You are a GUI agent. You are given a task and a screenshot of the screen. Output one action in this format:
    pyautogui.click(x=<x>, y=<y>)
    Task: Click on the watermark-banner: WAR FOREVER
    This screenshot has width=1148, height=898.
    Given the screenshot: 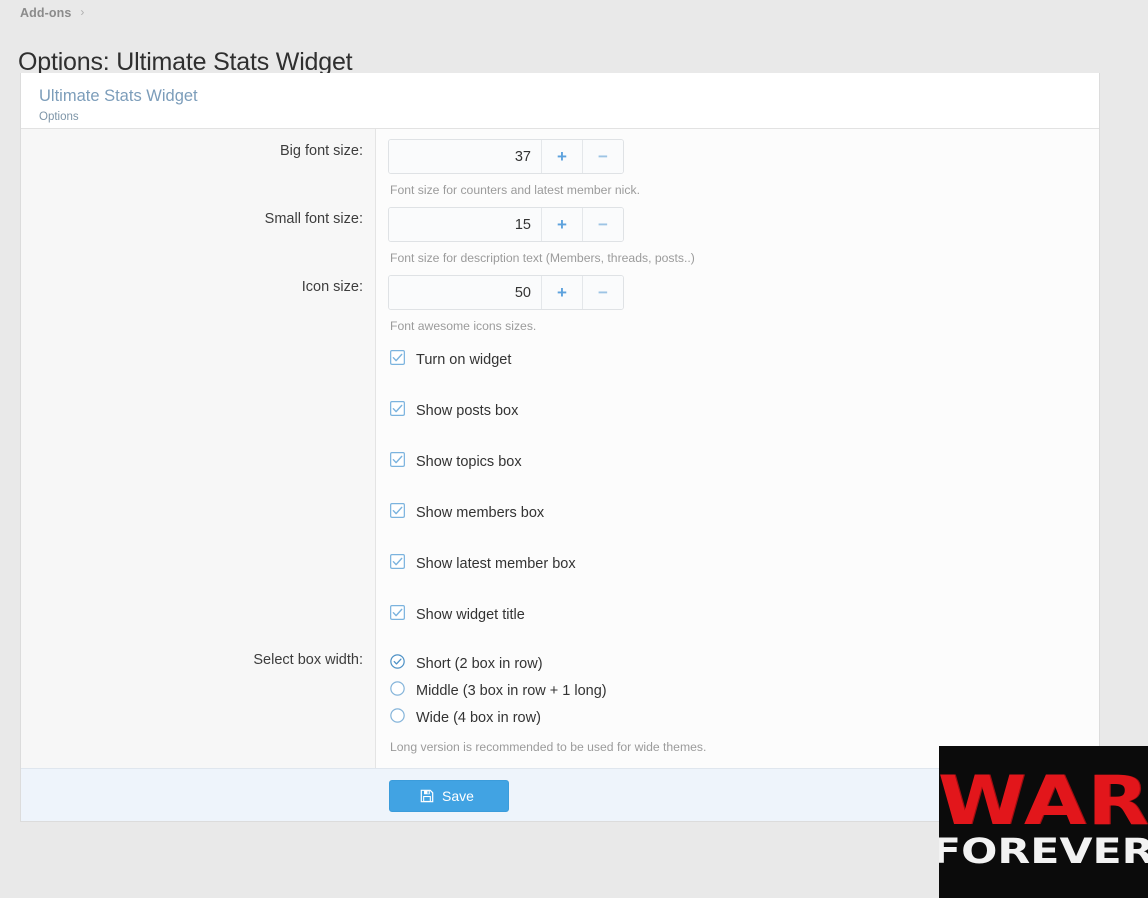 What is the action you would take?
    pyautogui.click(x=1043, y=822)
    